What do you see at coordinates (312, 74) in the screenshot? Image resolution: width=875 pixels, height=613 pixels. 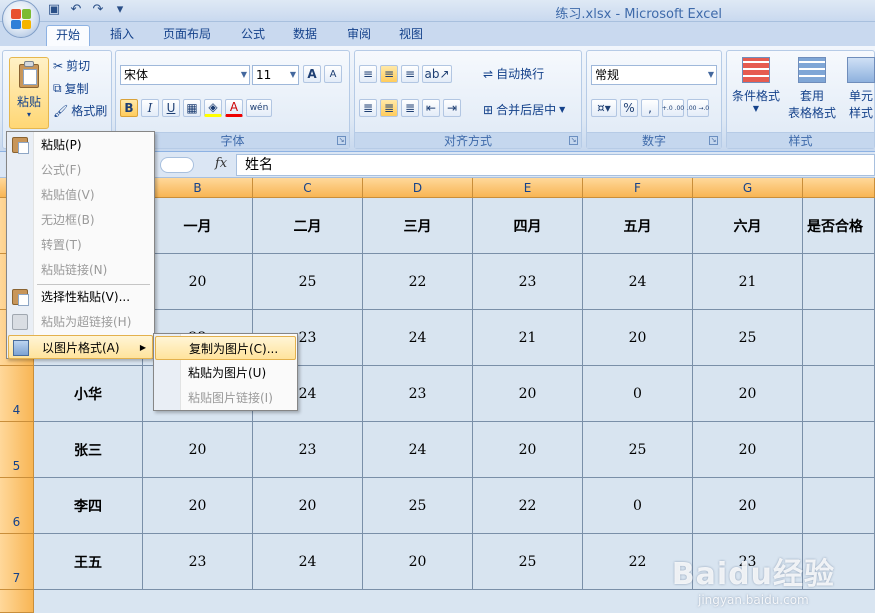 I see `grow-font-button: A` at bounding box center [312, 74].